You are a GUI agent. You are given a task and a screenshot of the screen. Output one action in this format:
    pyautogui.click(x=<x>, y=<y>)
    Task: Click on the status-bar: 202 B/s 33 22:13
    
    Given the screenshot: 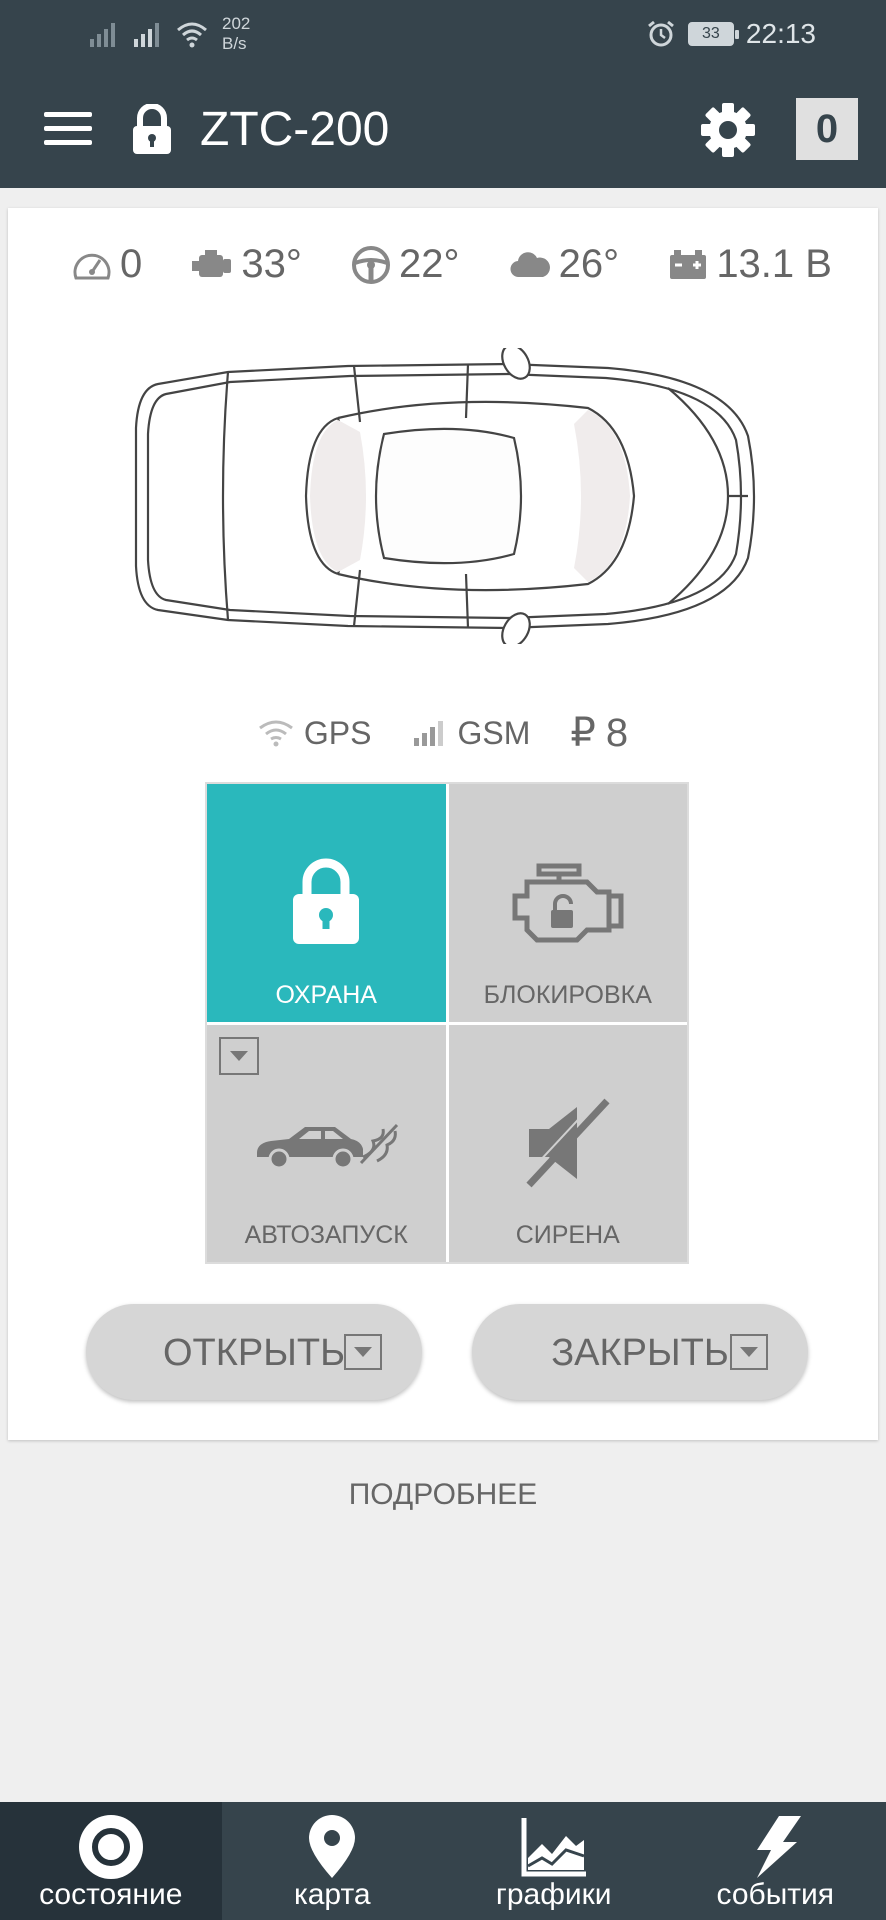 What is the action you would take?
    pyautogui.click(x=443, y=36)
    